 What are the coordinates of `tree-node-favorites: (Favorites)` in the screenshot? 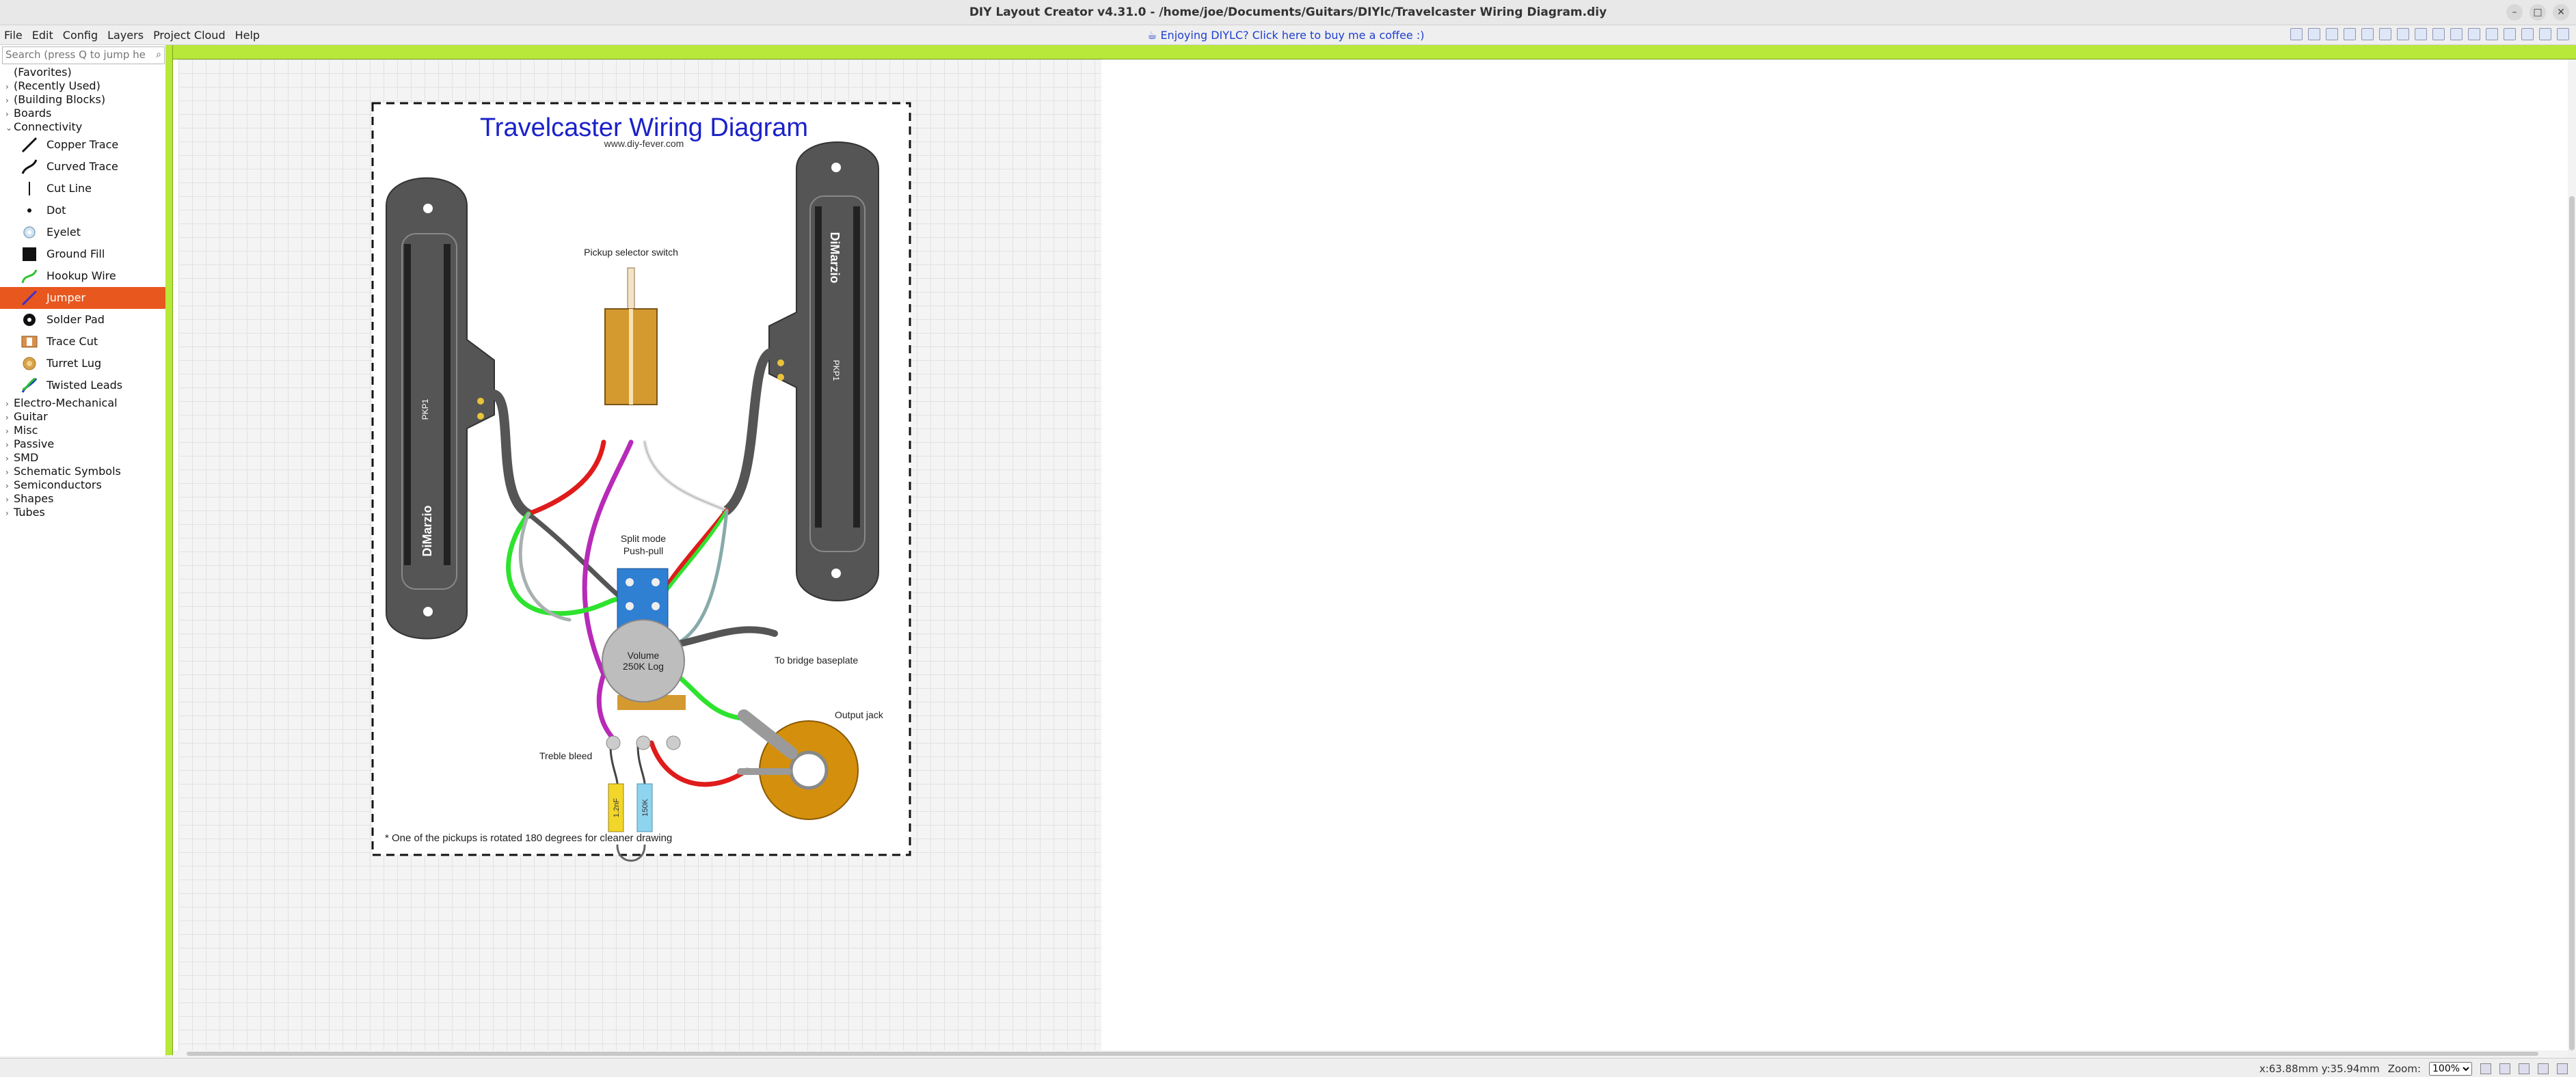 It's located at (82, 72).